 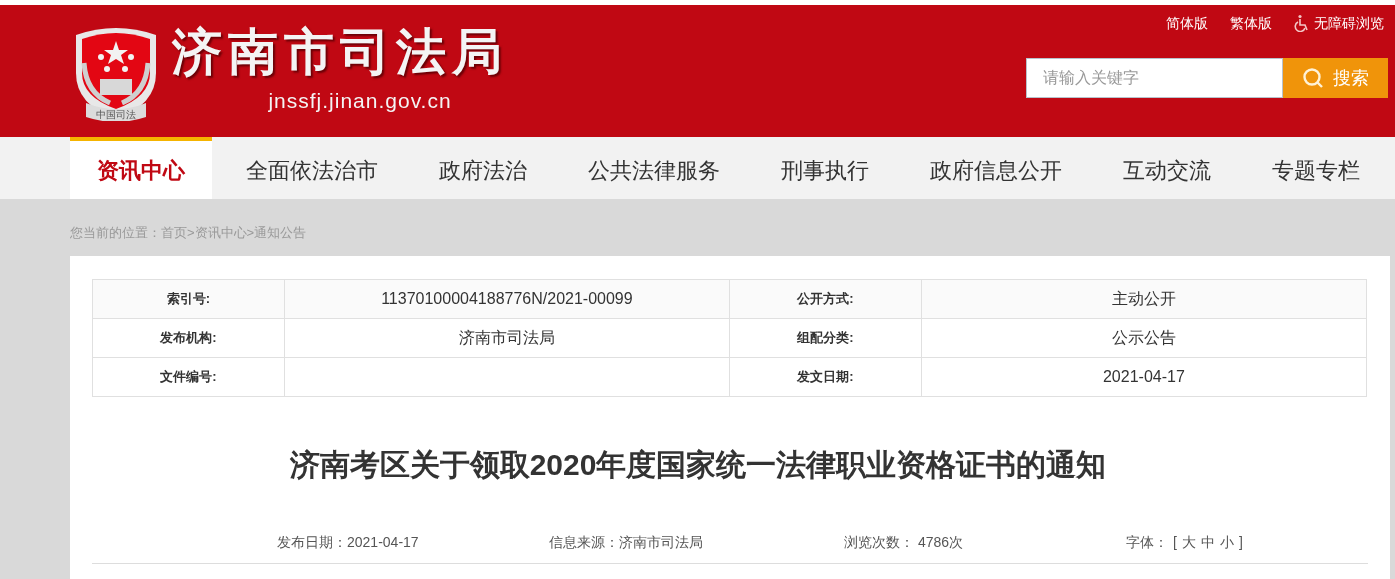 What do you see at coordinates (825, 377) in the screenshot?
I see `field-label: 发文日期:` at bounding box center [825, 377].